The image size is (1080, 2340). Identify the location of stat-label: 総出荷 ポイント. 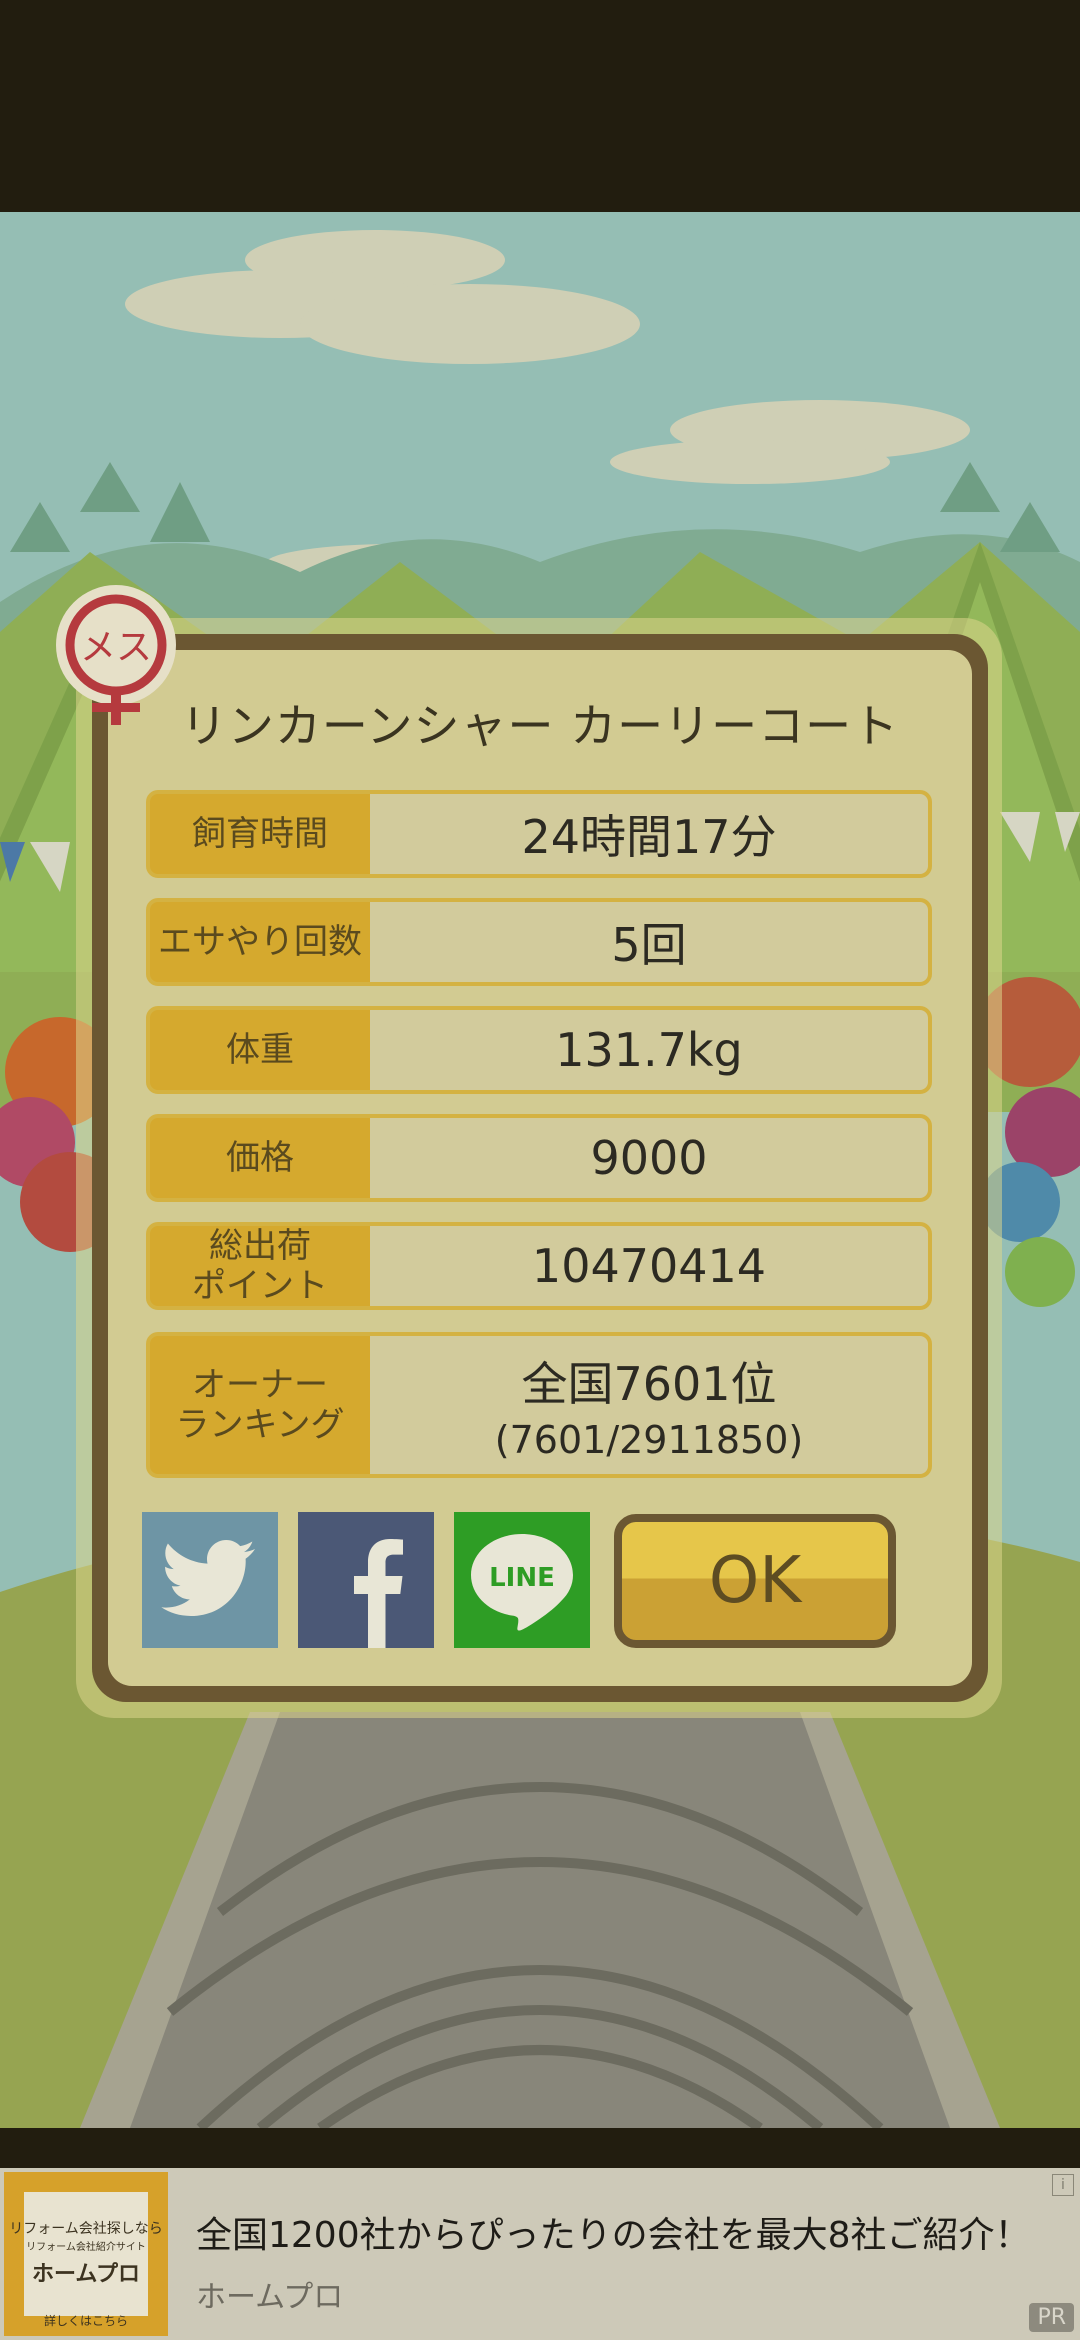
(260, 1266).